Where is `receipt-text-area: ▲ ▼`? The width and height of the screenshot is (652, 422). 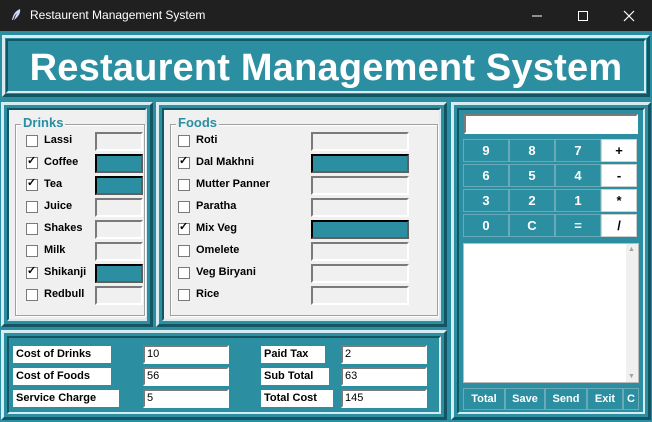 receipt-text-area: ▲ ▼ is located at coordinates (551, 313).